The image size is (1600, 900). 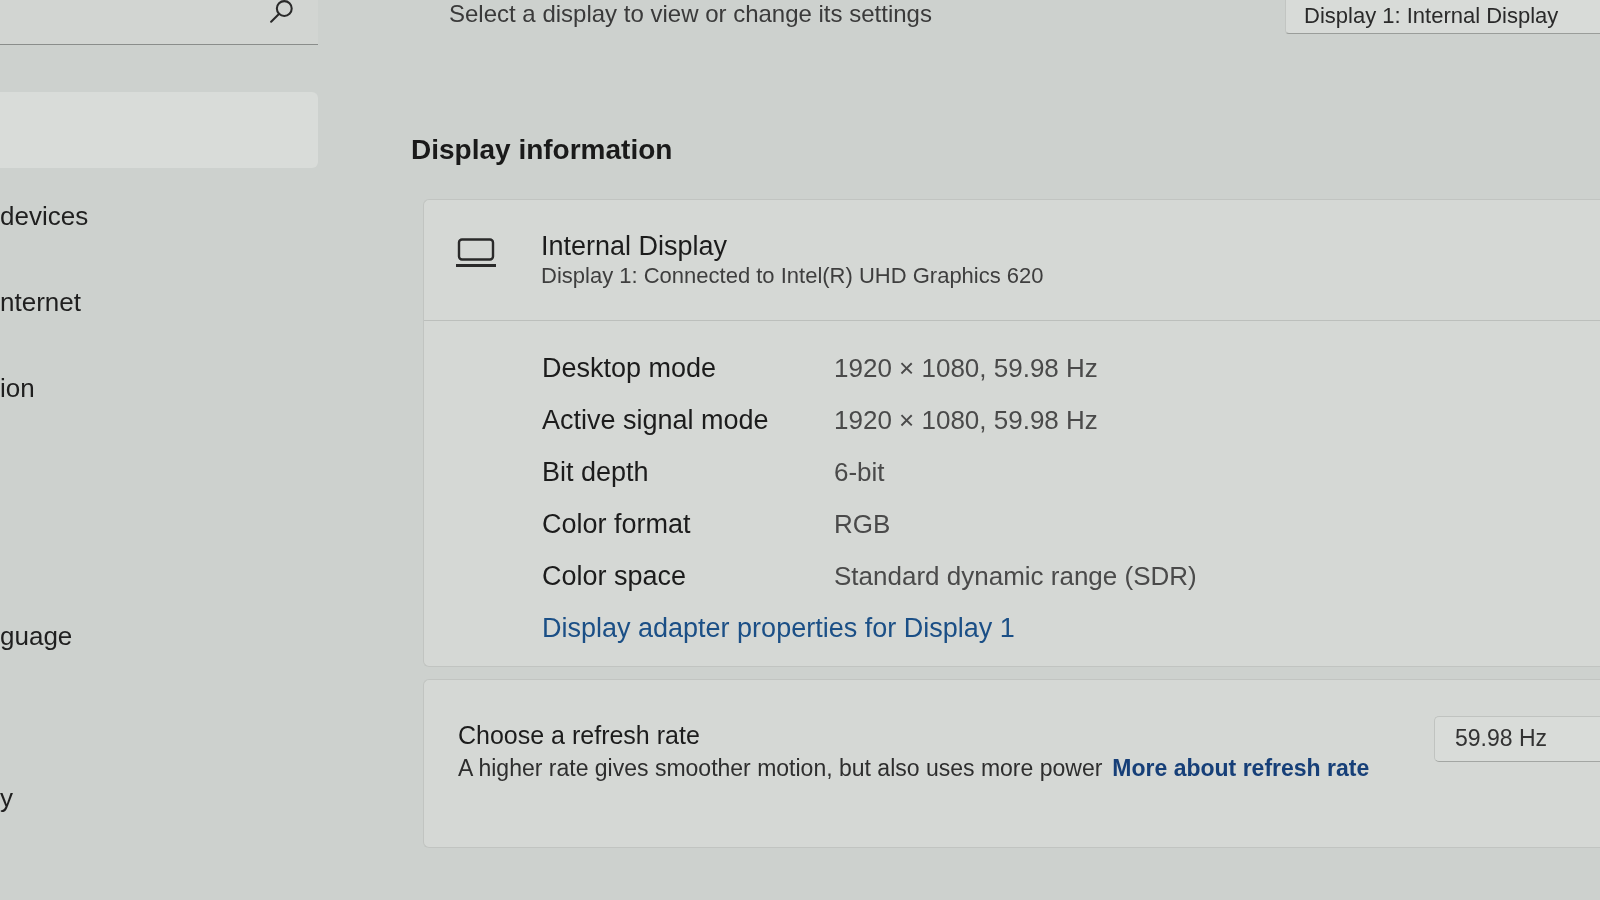 What do you see at coordinates (1015, 576) in the screenshot?
I see `property-value: Standard dynamic range (SDR)` at bounding box center [1015, 576].